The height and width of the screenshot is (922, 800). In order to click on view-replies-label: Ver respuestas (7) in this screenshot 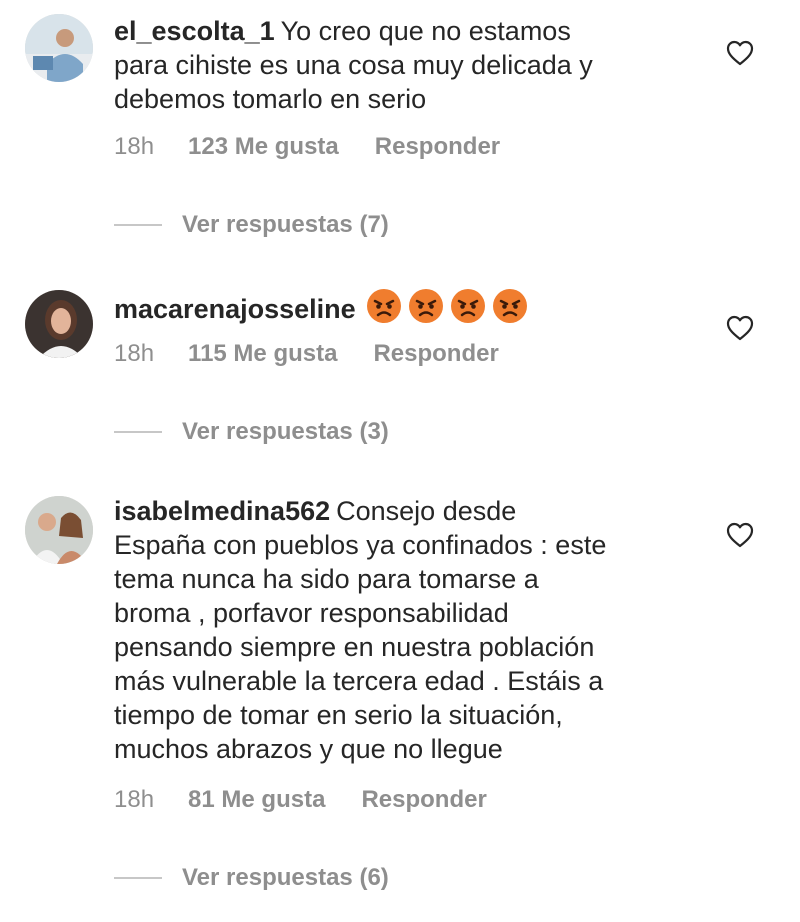, I will do `click(285, 224)`.